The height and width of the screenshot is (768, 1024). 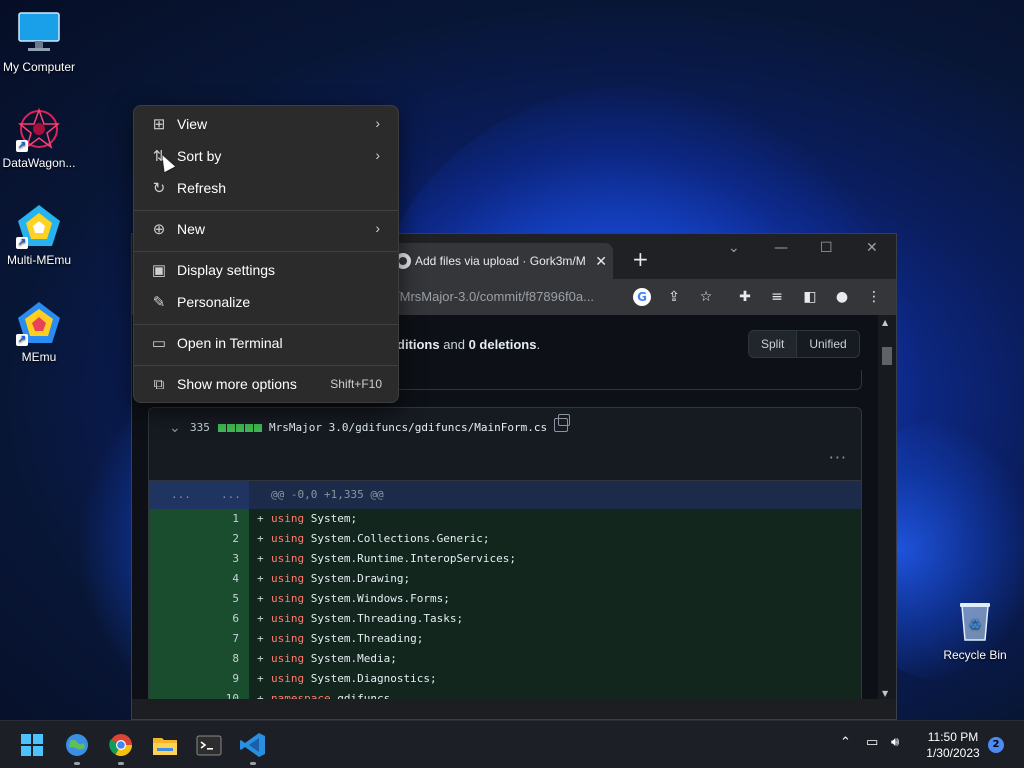 I want to click on chrome-icon, so click(x=120, y=745).